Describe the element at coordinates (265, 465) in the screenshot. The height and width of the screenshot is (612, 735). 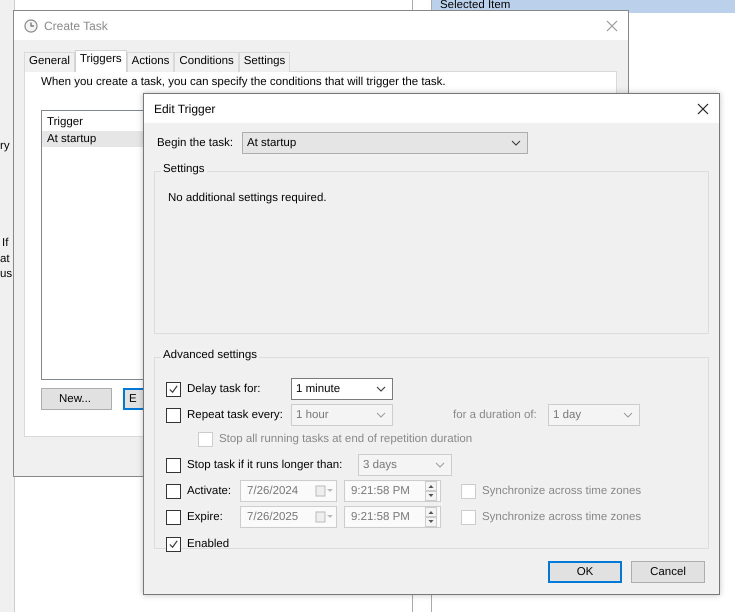
I see `checkbox-label: Stop task if it runs longer than:` at that location.